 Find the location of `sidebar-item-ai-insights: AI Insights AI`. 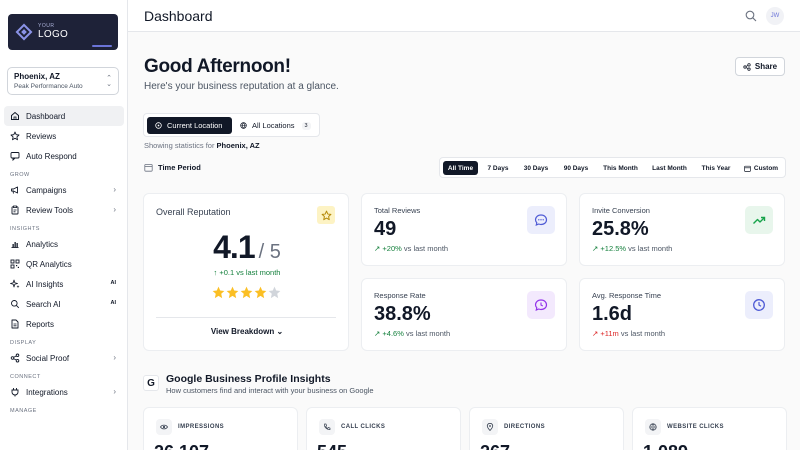

sidebar-item-ai-insights: AI Insights AI is located at coordinates (64, 284).